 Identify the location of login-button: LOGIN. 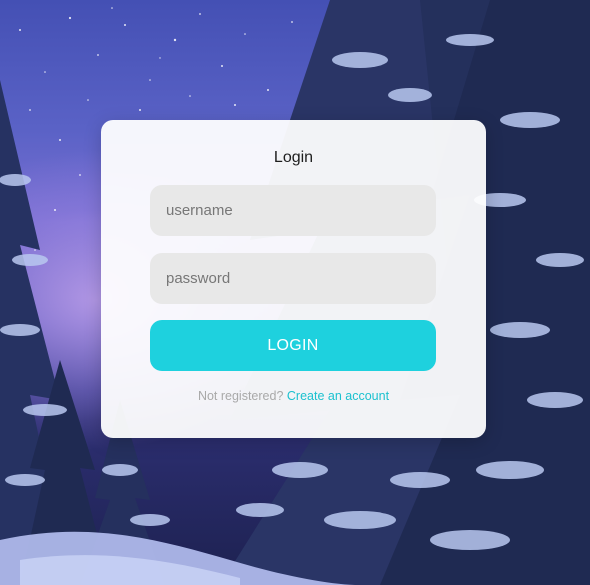
(293, 345).